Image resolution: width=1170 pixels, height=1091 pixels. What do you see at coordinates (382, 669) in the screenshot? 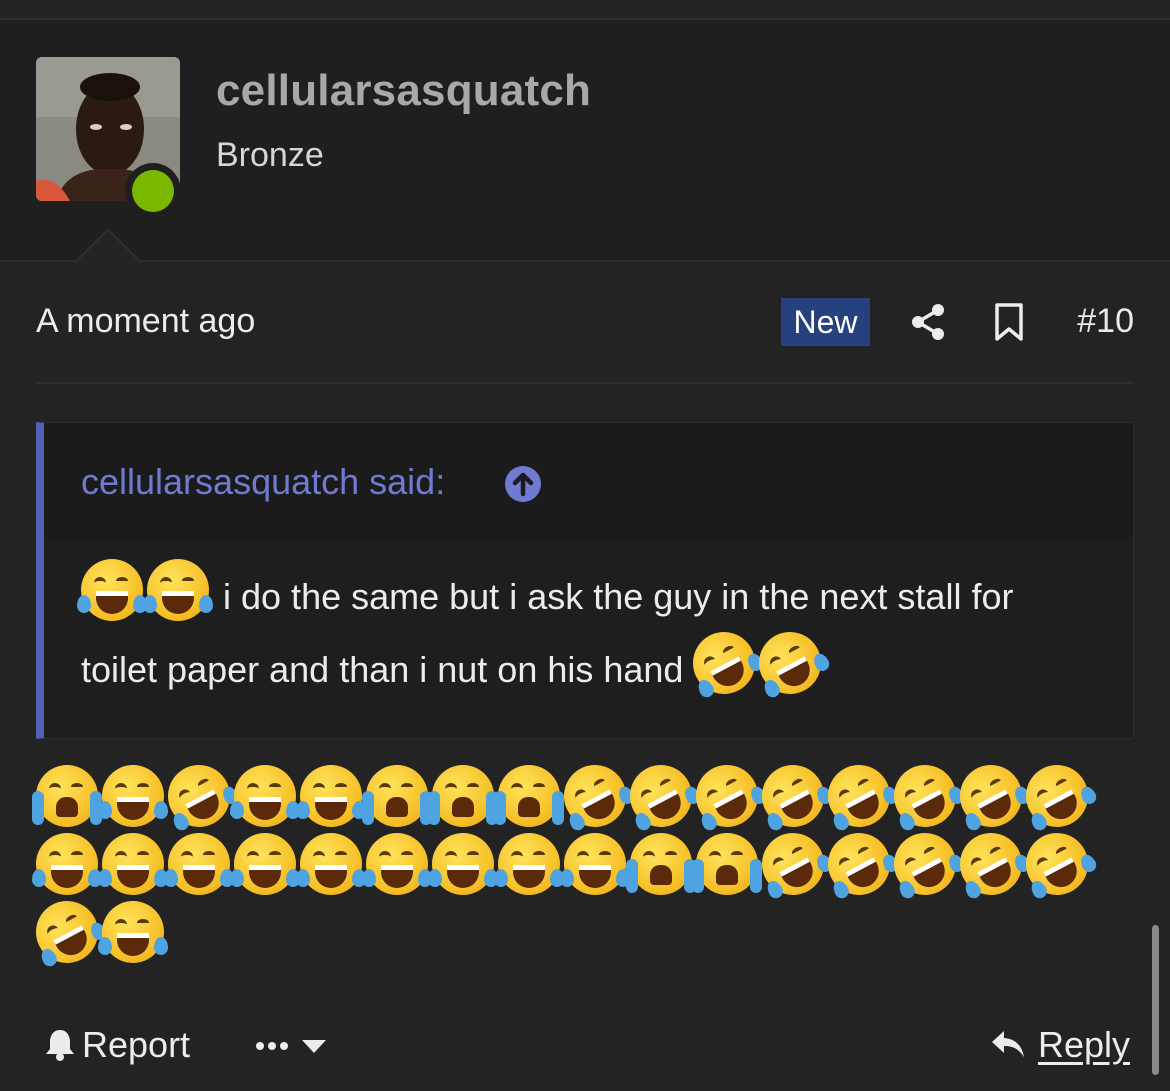
I see `quote-text-line2: toilet paper and than i nut on his hand` at bounding box center [382, 669].